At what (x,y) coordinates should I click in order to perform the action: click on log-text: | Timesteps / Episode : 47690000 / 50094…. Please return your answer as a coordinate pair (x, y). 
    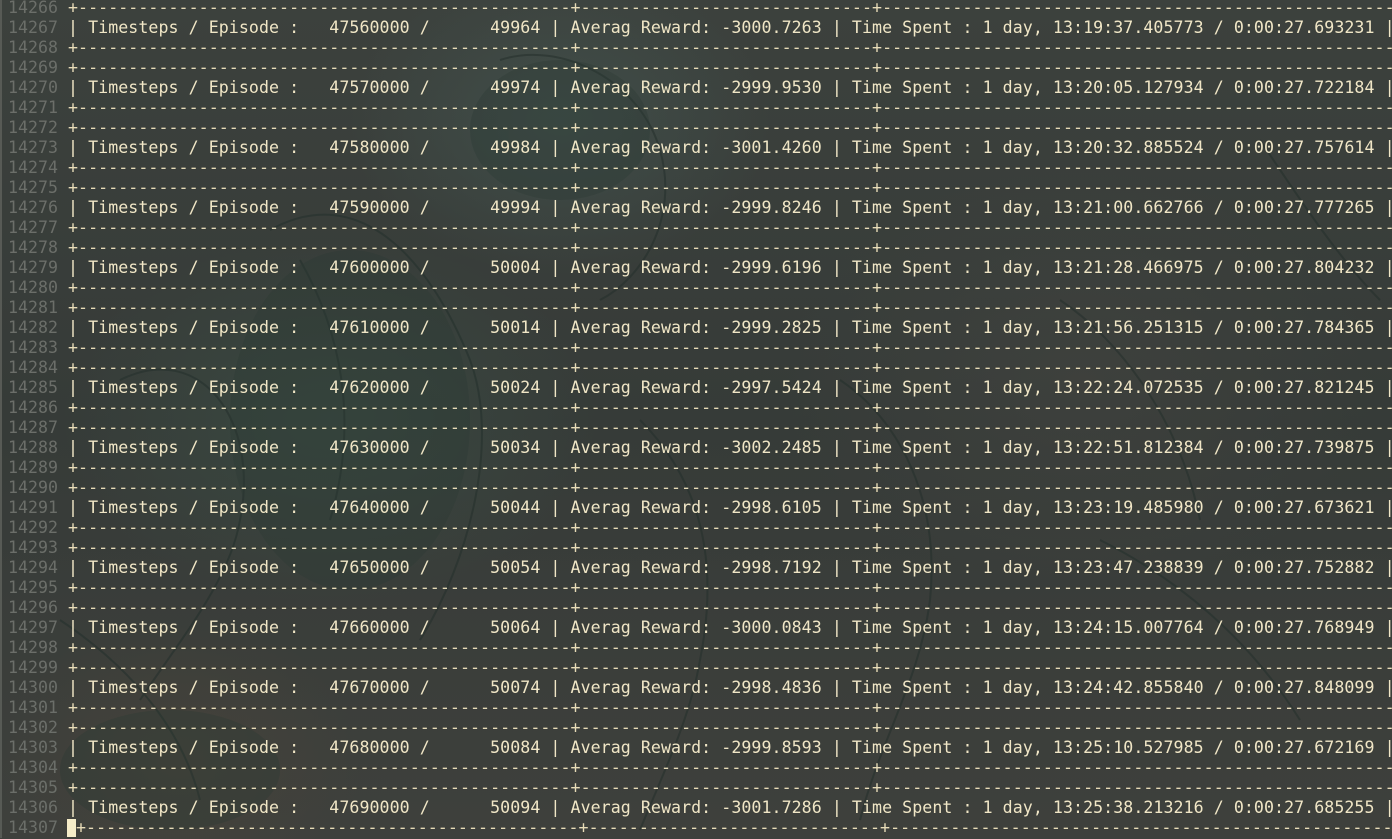
    Looking at the image, I should click on (730, 807).